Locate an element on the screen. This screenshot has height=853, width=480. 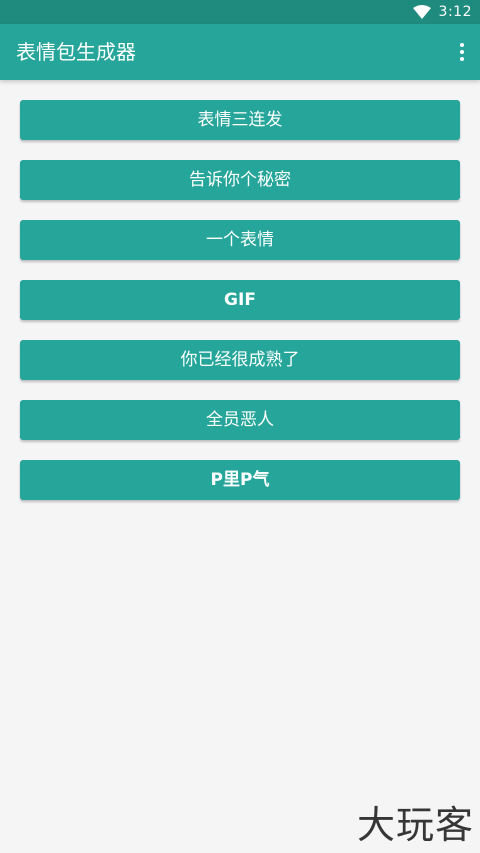
app-bar: 表情包生成器 is located at coordinates (240, 52).